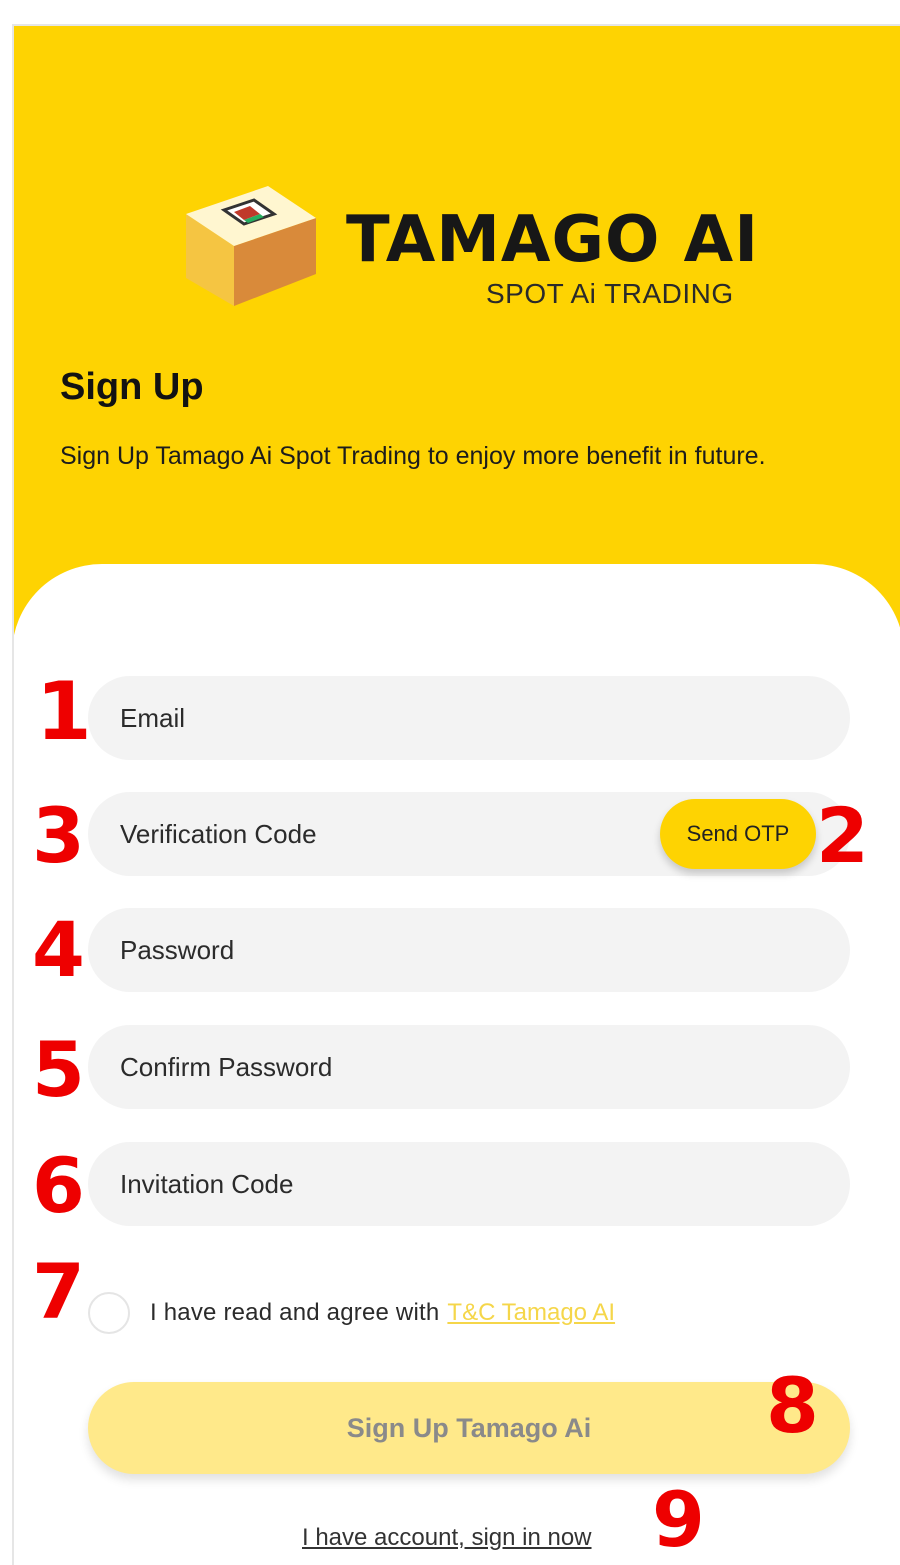 Image resolution: width=900 pixels, height=1565 pixels. I want to click on terms-link: T&C Tamago AI, so click(531, 1313).